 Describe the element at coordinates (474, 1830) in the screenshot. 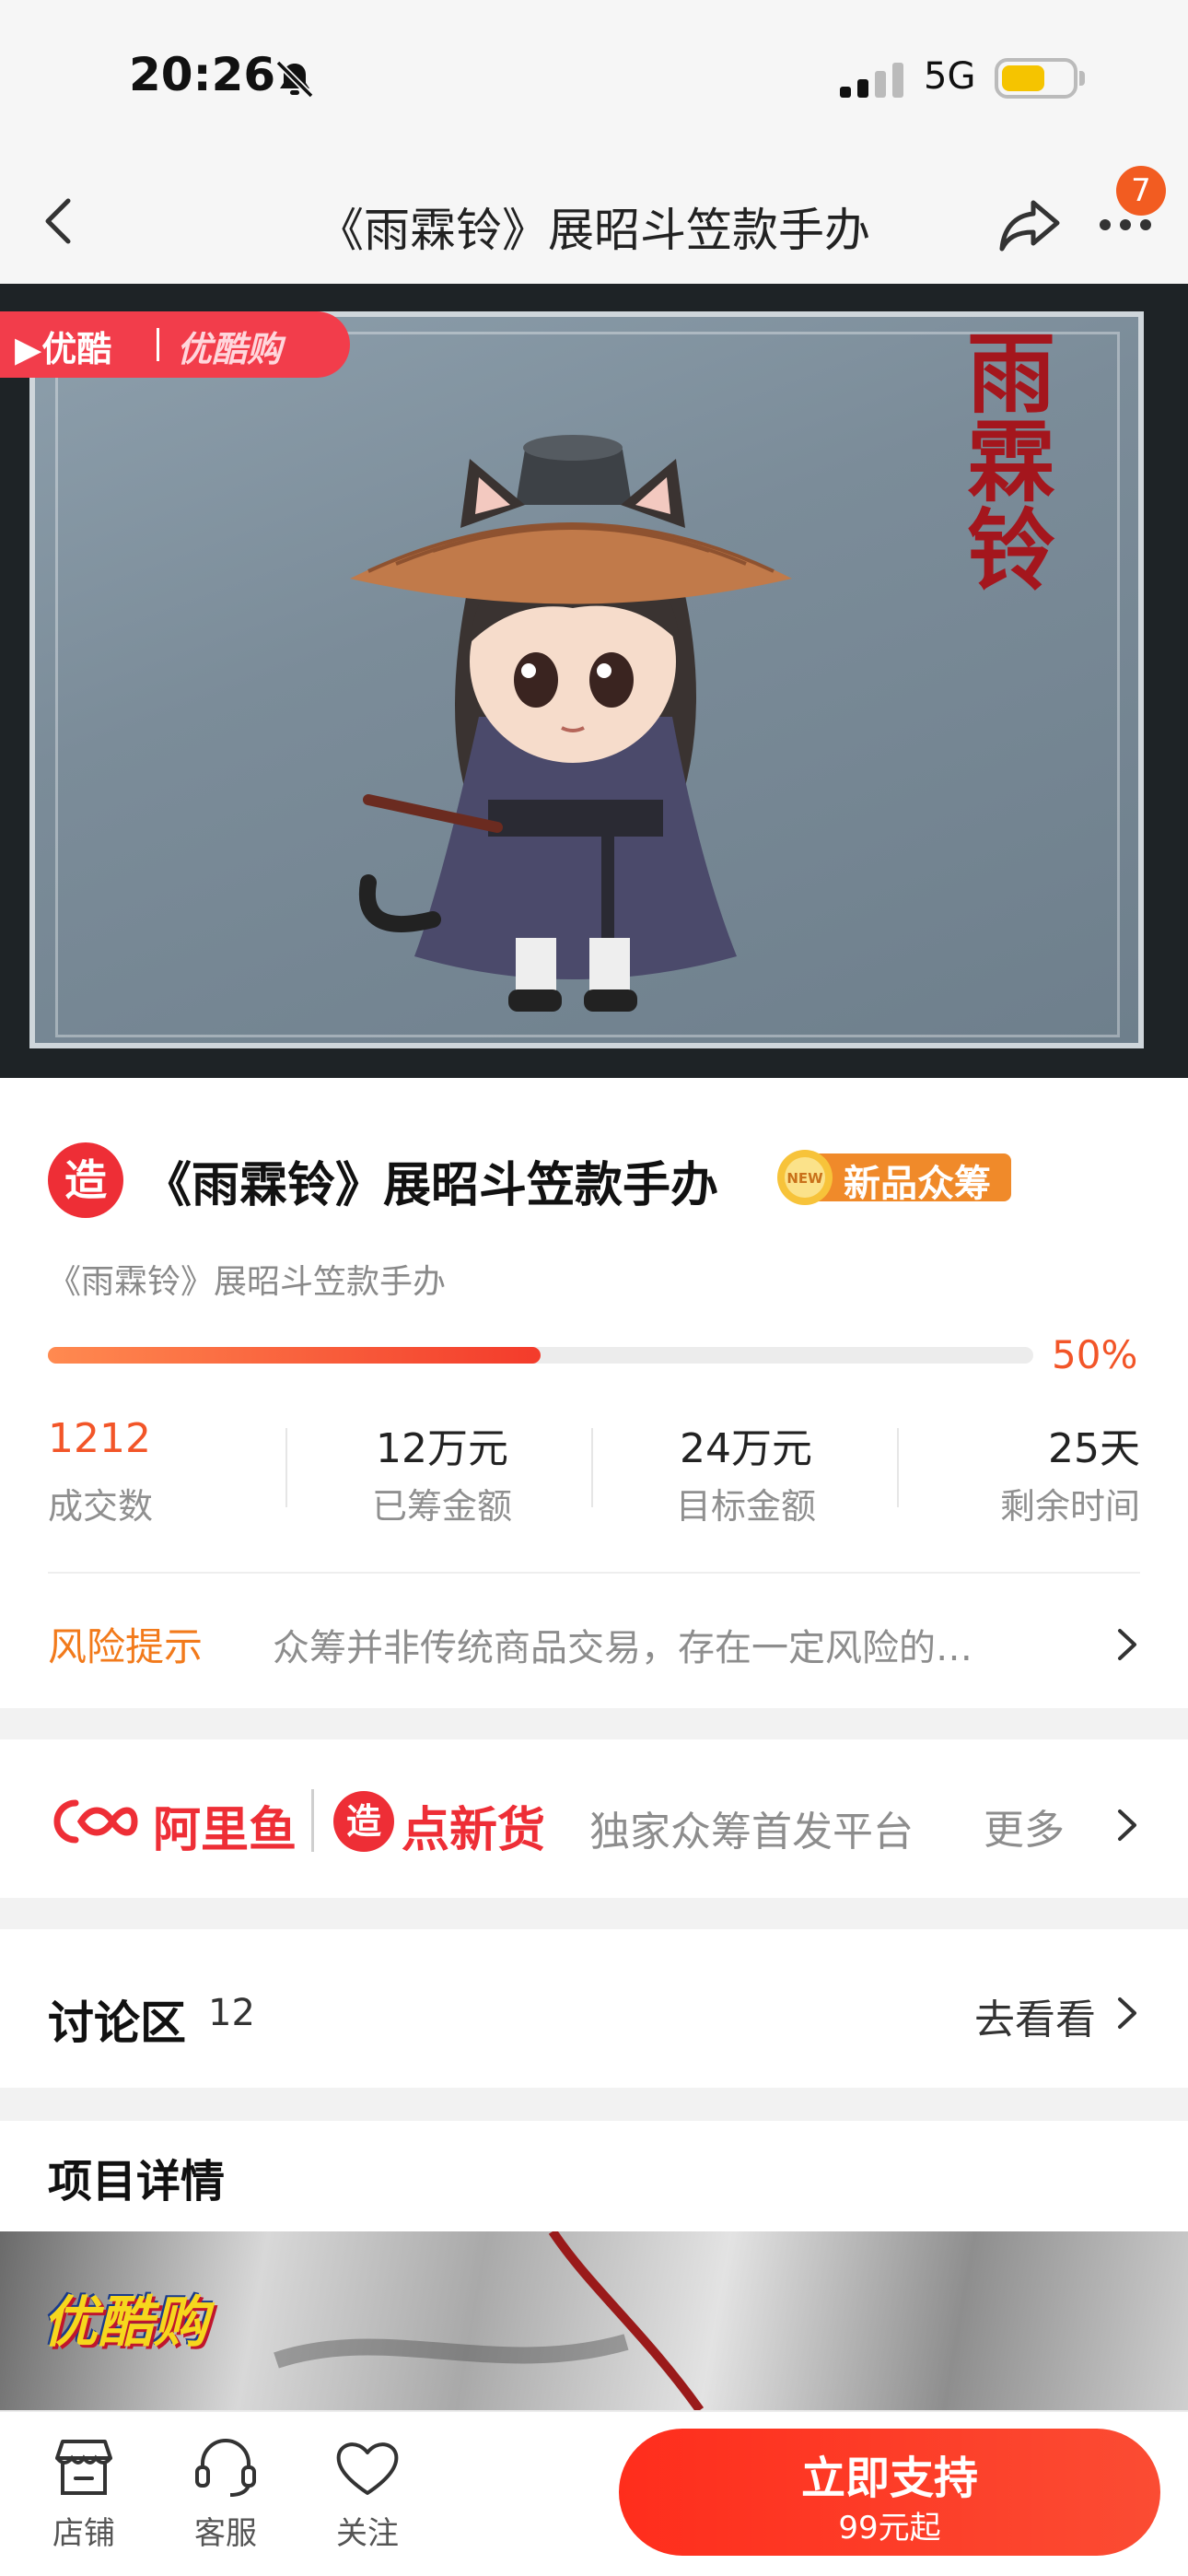

I see `zaodianxinhuo-brand: 点新货` at that location.